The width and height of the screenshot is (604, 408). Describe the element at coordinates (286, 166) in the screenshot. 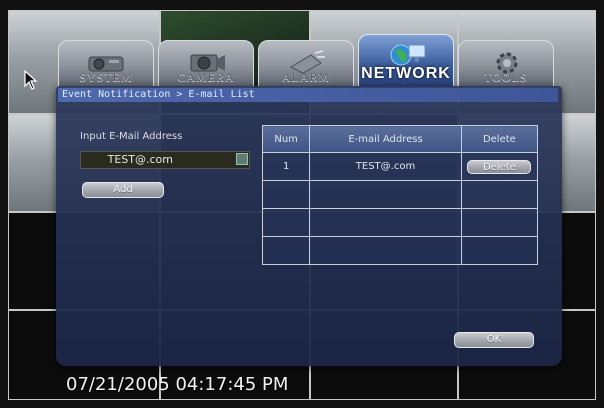

I see `row-num: 1` at that location.